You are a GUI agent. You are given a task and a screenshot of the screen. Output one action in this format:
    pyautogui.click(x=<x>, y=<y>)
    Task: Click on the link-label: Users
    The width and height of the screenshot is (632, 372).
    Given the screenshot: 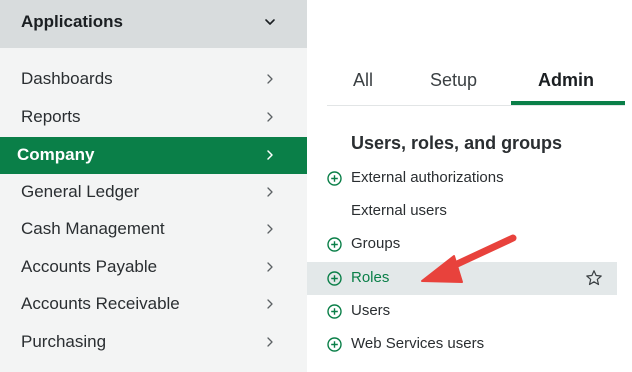 What is the action you would take?
    pyautogui.click(x=370, y=310)
    